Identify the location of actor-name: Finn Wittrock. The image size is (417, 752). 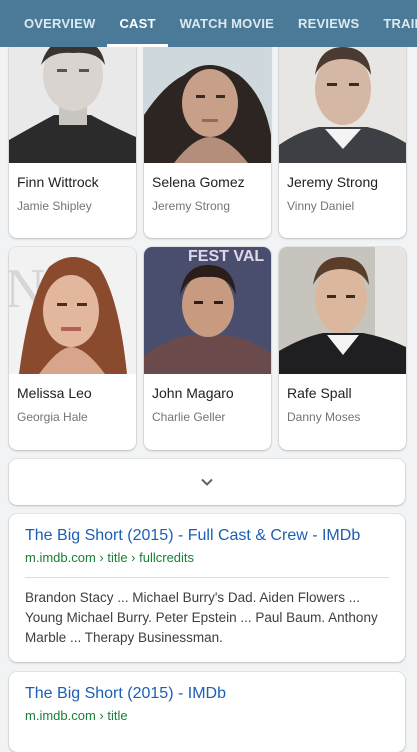
(58, 182).